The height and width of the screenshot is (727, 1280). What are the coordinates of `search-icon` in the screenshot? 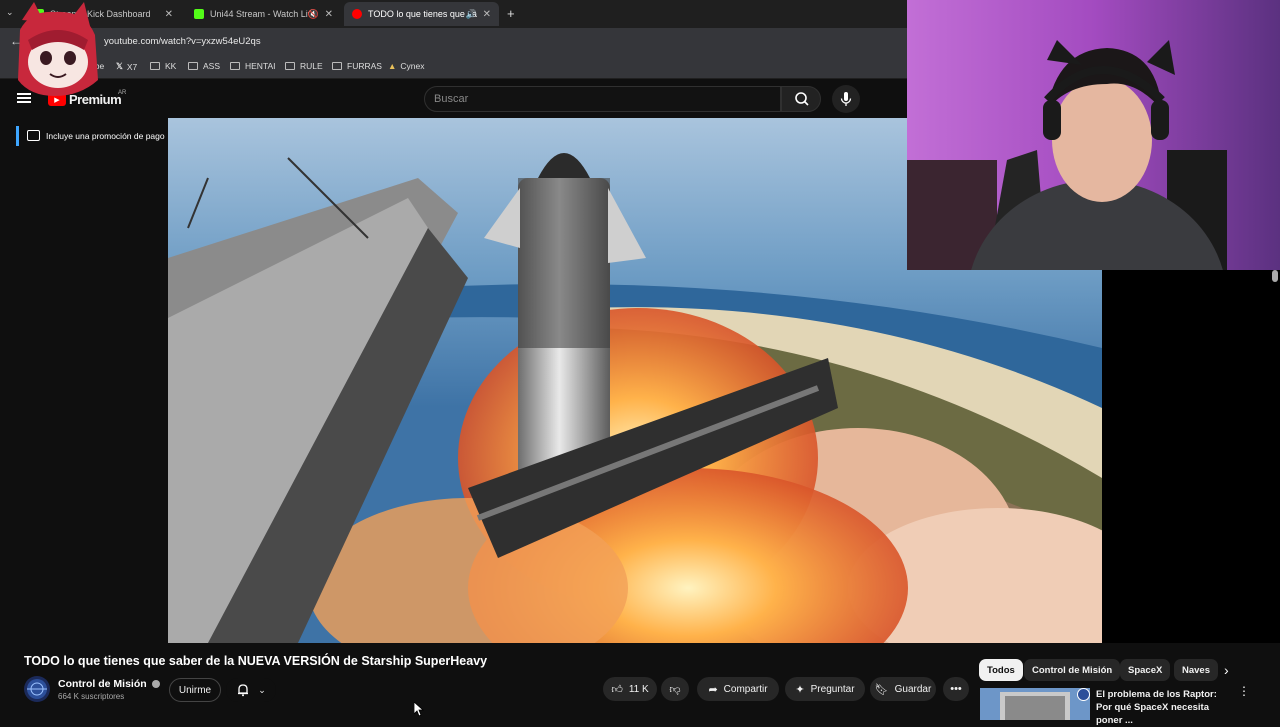 It's located at (802, 99).